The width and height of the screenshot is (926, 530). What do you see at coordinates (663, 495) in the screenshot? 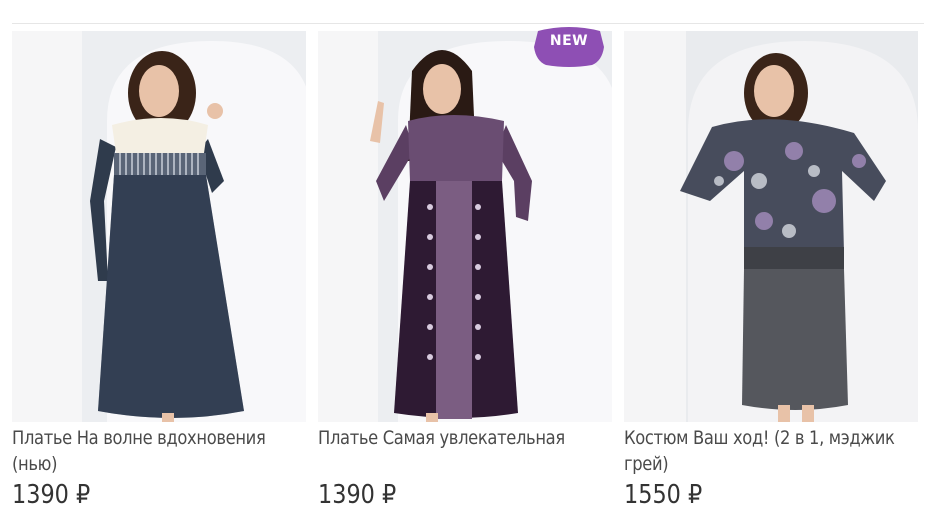
I see `product-price-3: 1550 ₽` at bounding box center [663, 495].